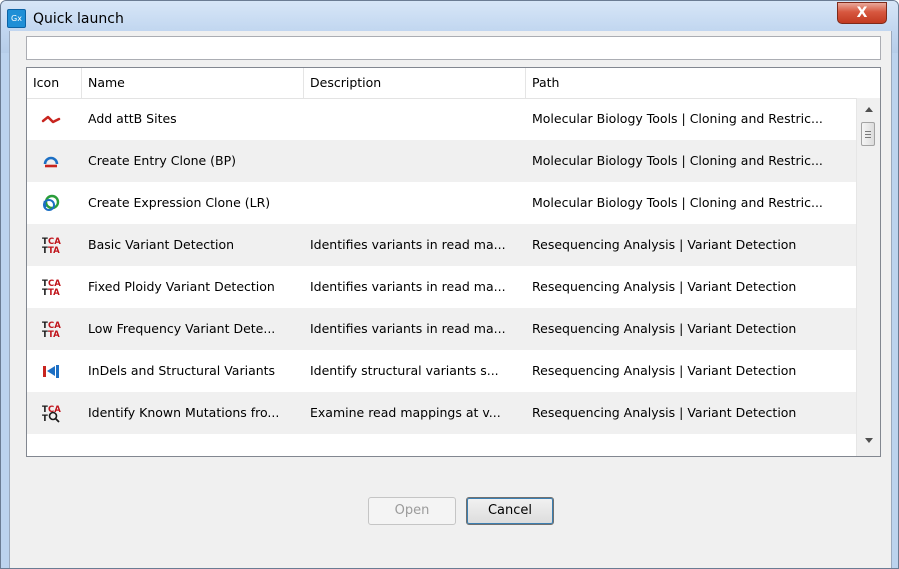  Describe the element at coordinates (510, 511) in the screenshot. I see `cancel-button: Cancel` at that location.